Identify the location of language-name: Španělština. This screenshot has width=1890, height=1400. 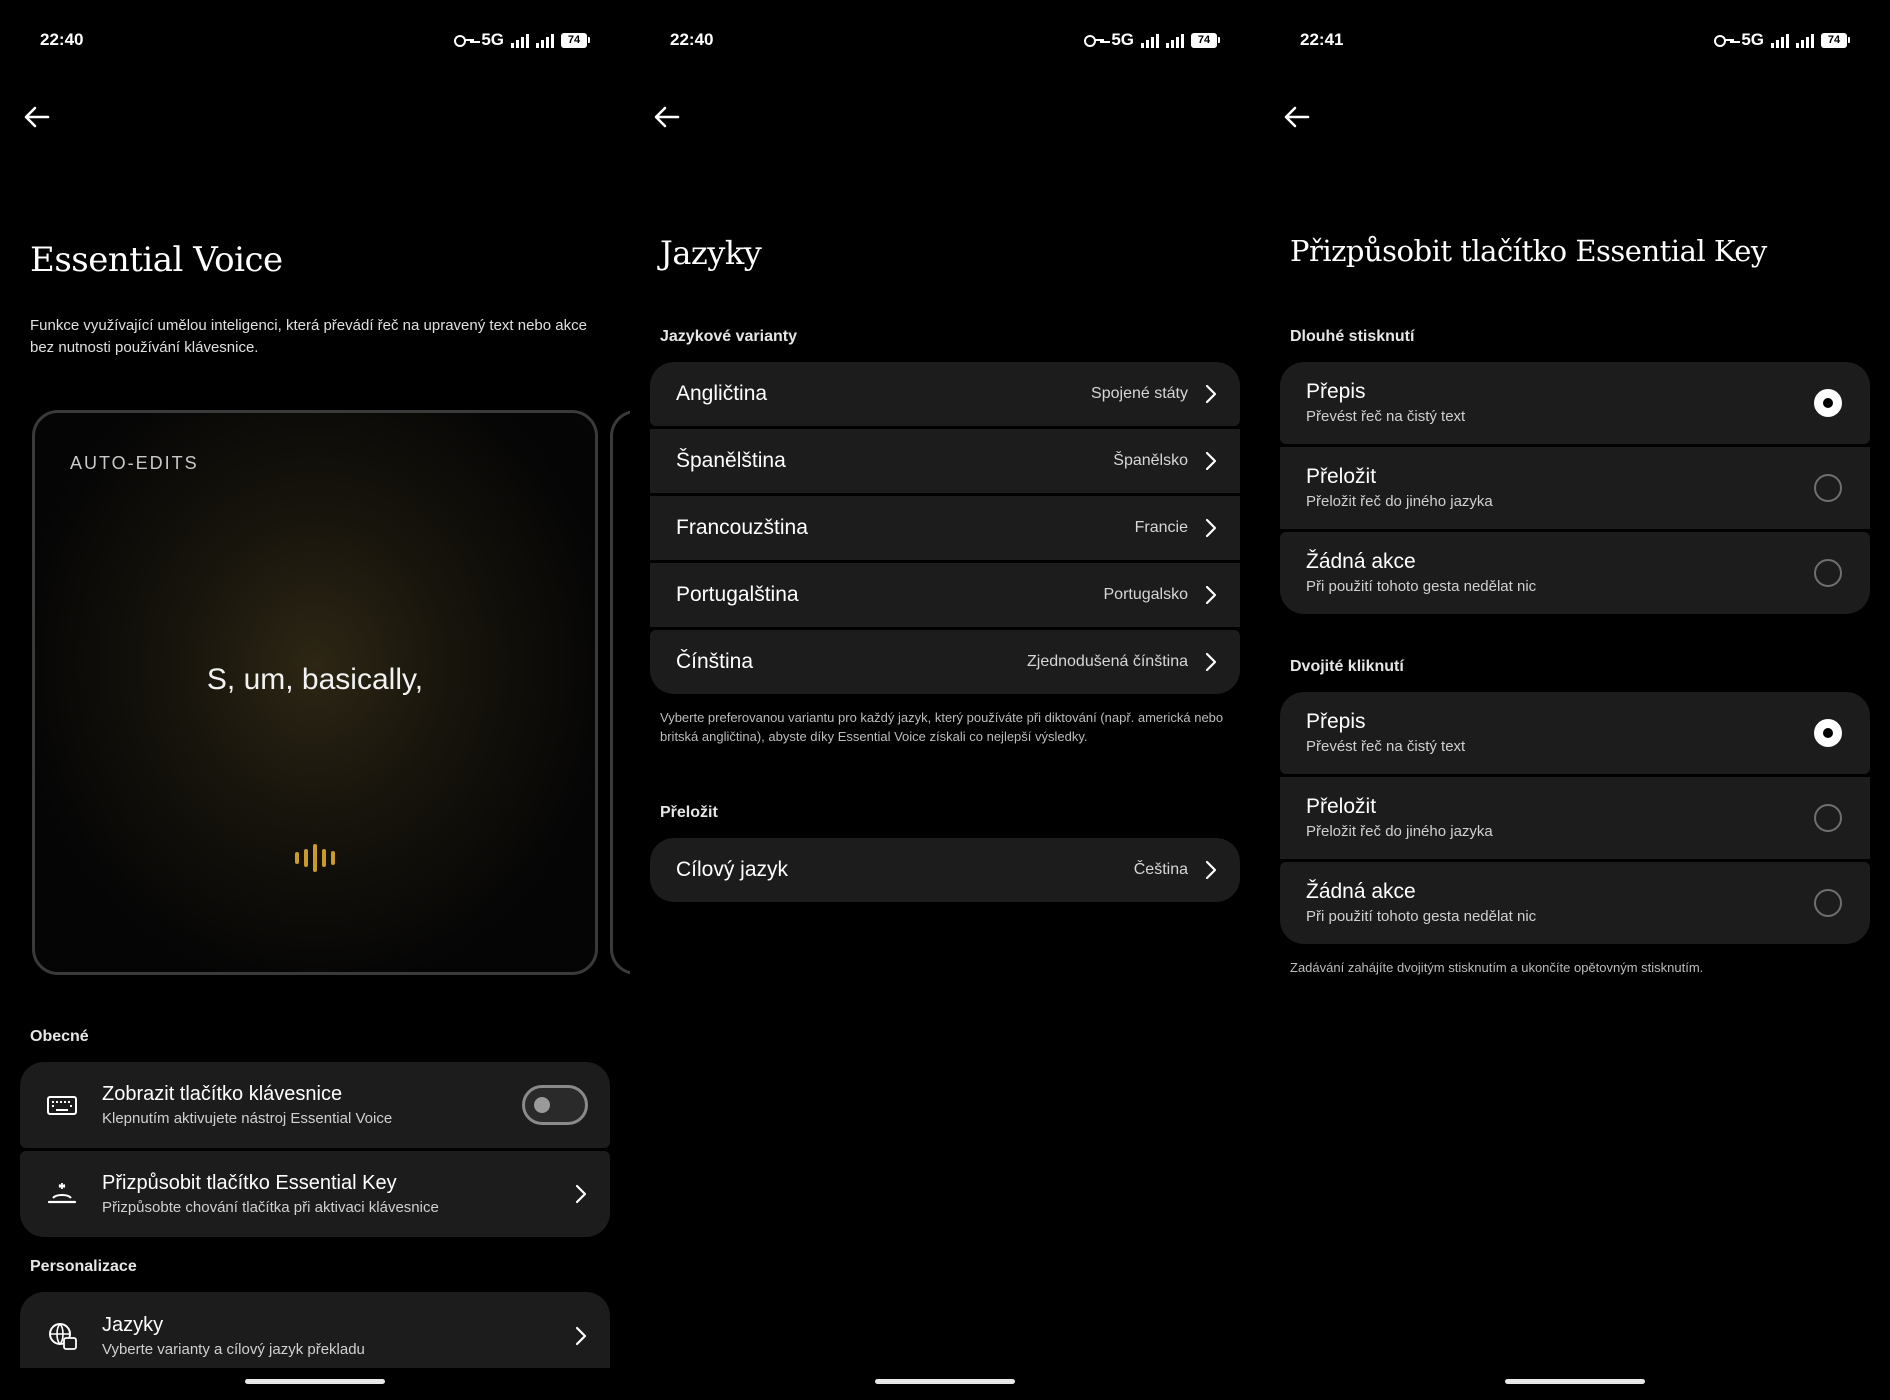
(731, 460).